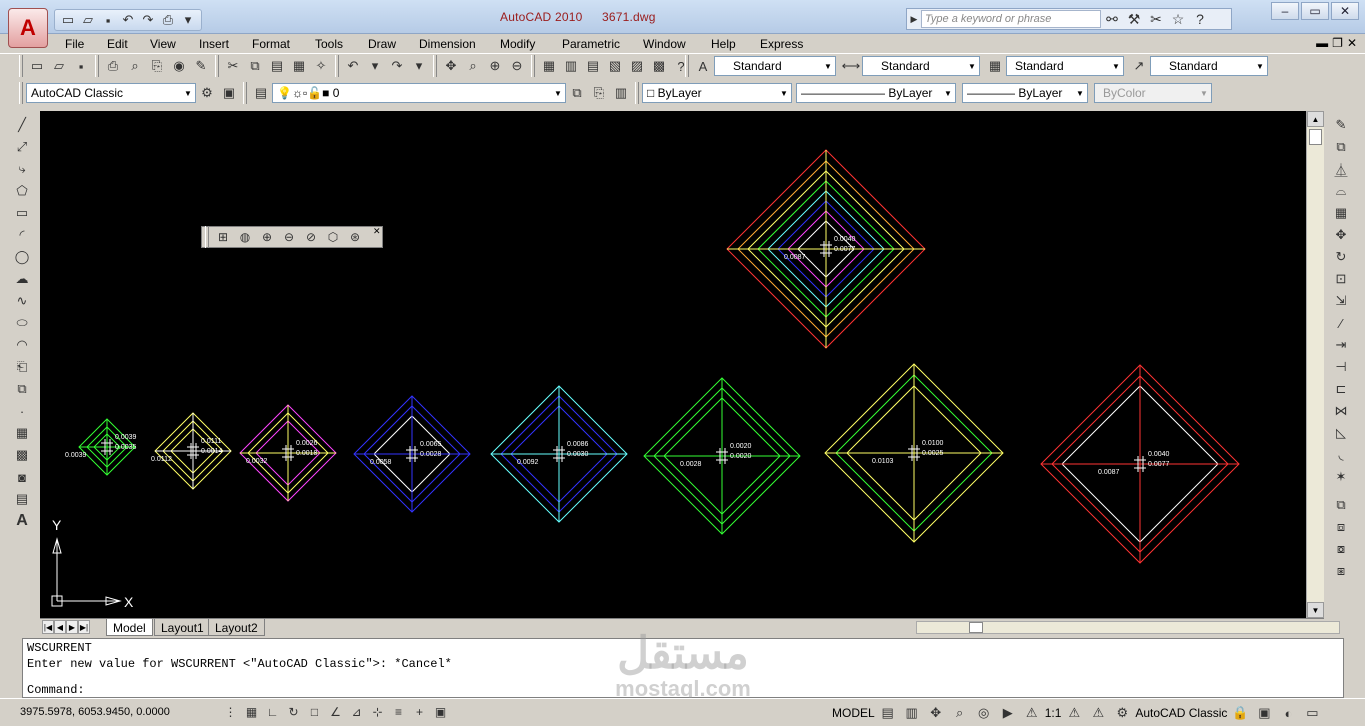 This screenshot has height=726, width=1365. I want to click on close-icon: ✕, so click(377, 231).